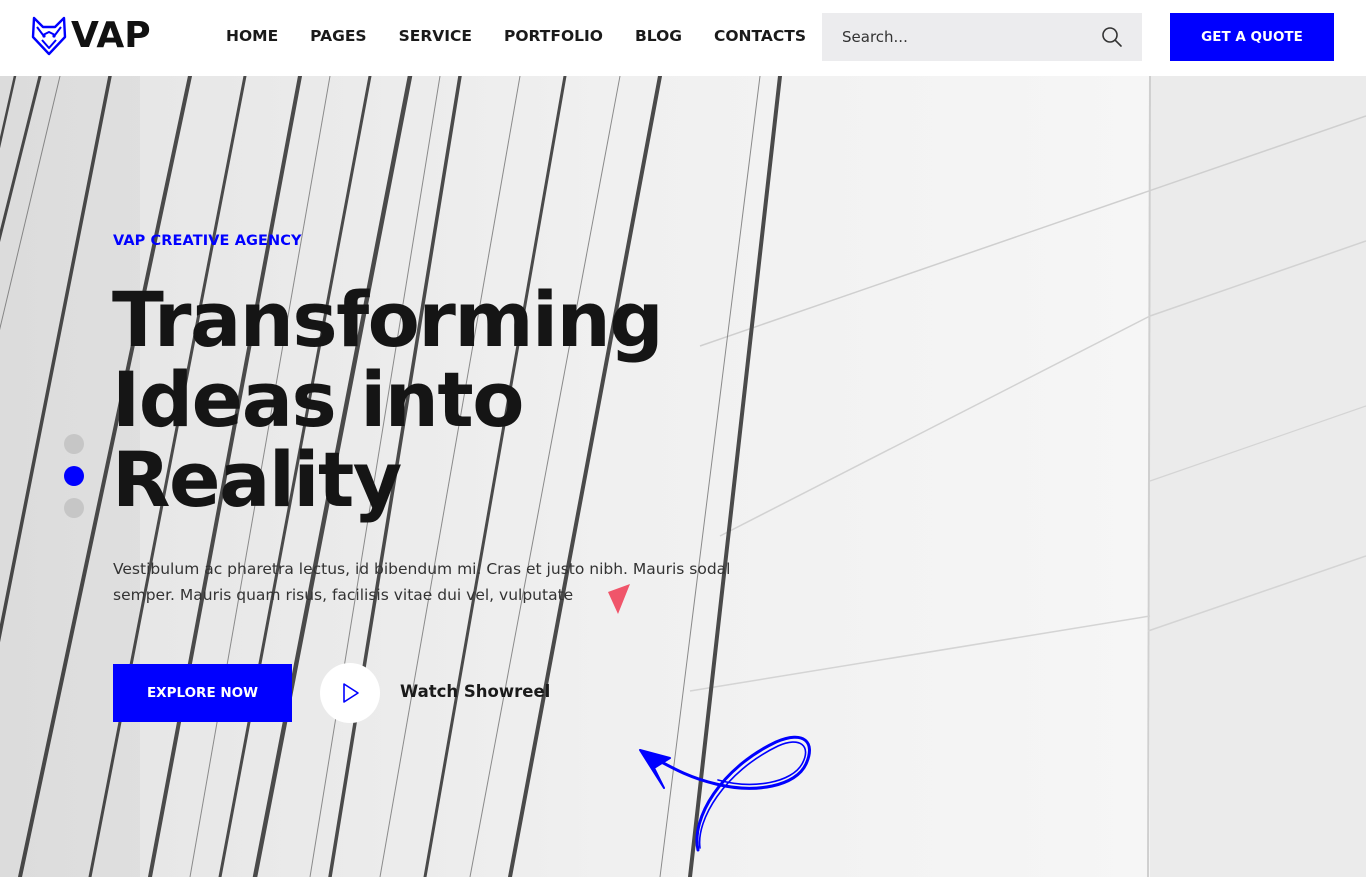  I want to click on watch-showreel-link: Watch Showreel, so click(475, 691).